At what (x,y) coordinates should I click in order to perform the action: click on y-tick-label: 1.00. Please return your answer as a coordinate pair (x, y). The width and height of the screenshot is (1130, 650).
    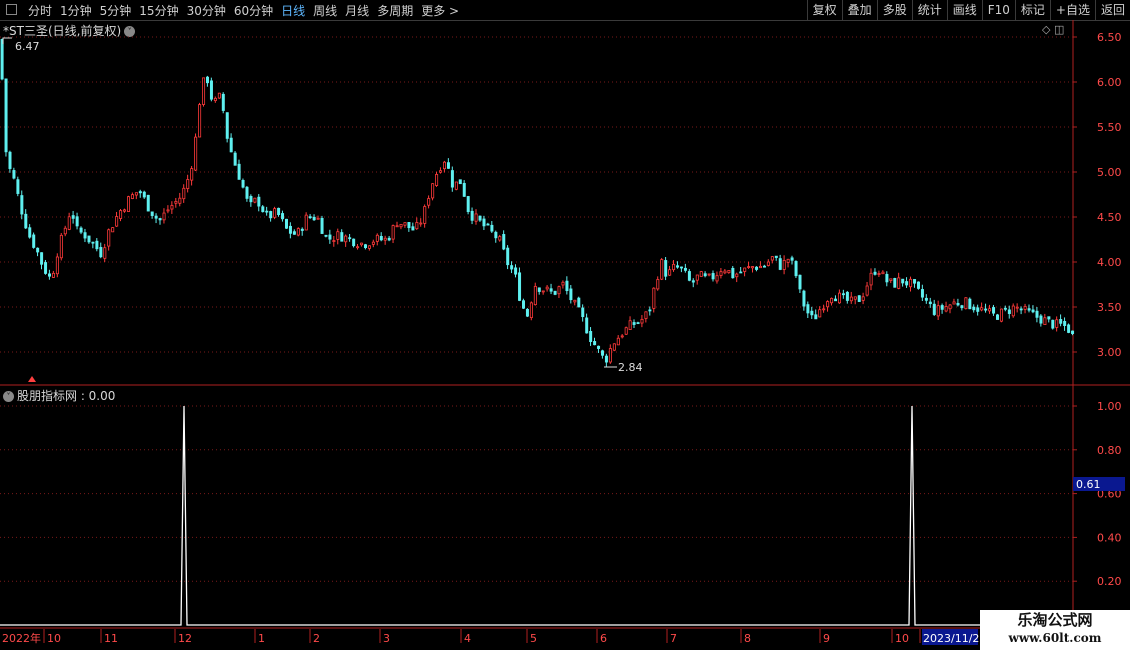
    Looking at the image, I should click on (1109, 406).